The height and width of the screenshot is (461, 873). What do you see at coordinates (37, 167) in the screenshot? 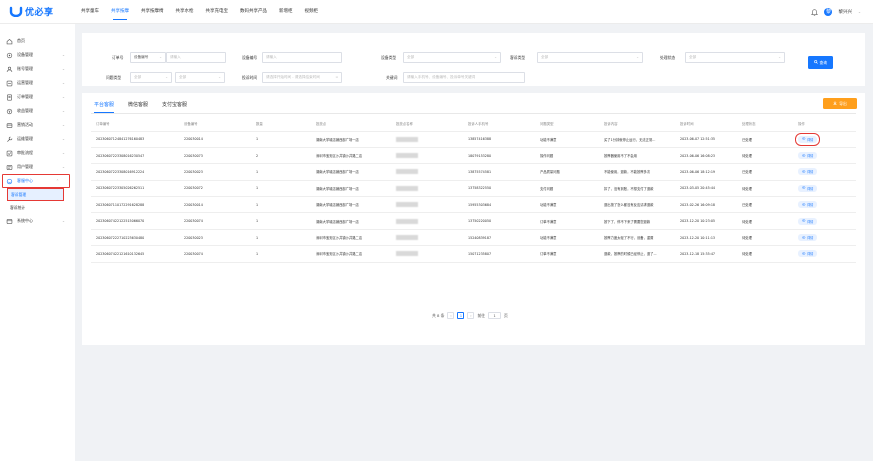
I see `sidebar-item: 用户管理 ⌄` at bounding box center [37, 167].